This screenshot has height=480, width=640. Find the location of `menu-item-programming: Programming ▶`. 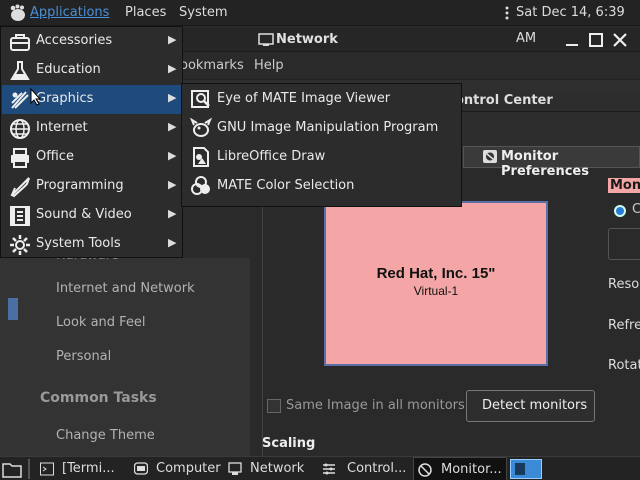

menu-item-programming: Programming ▶ is located at coordinates (92, 186).